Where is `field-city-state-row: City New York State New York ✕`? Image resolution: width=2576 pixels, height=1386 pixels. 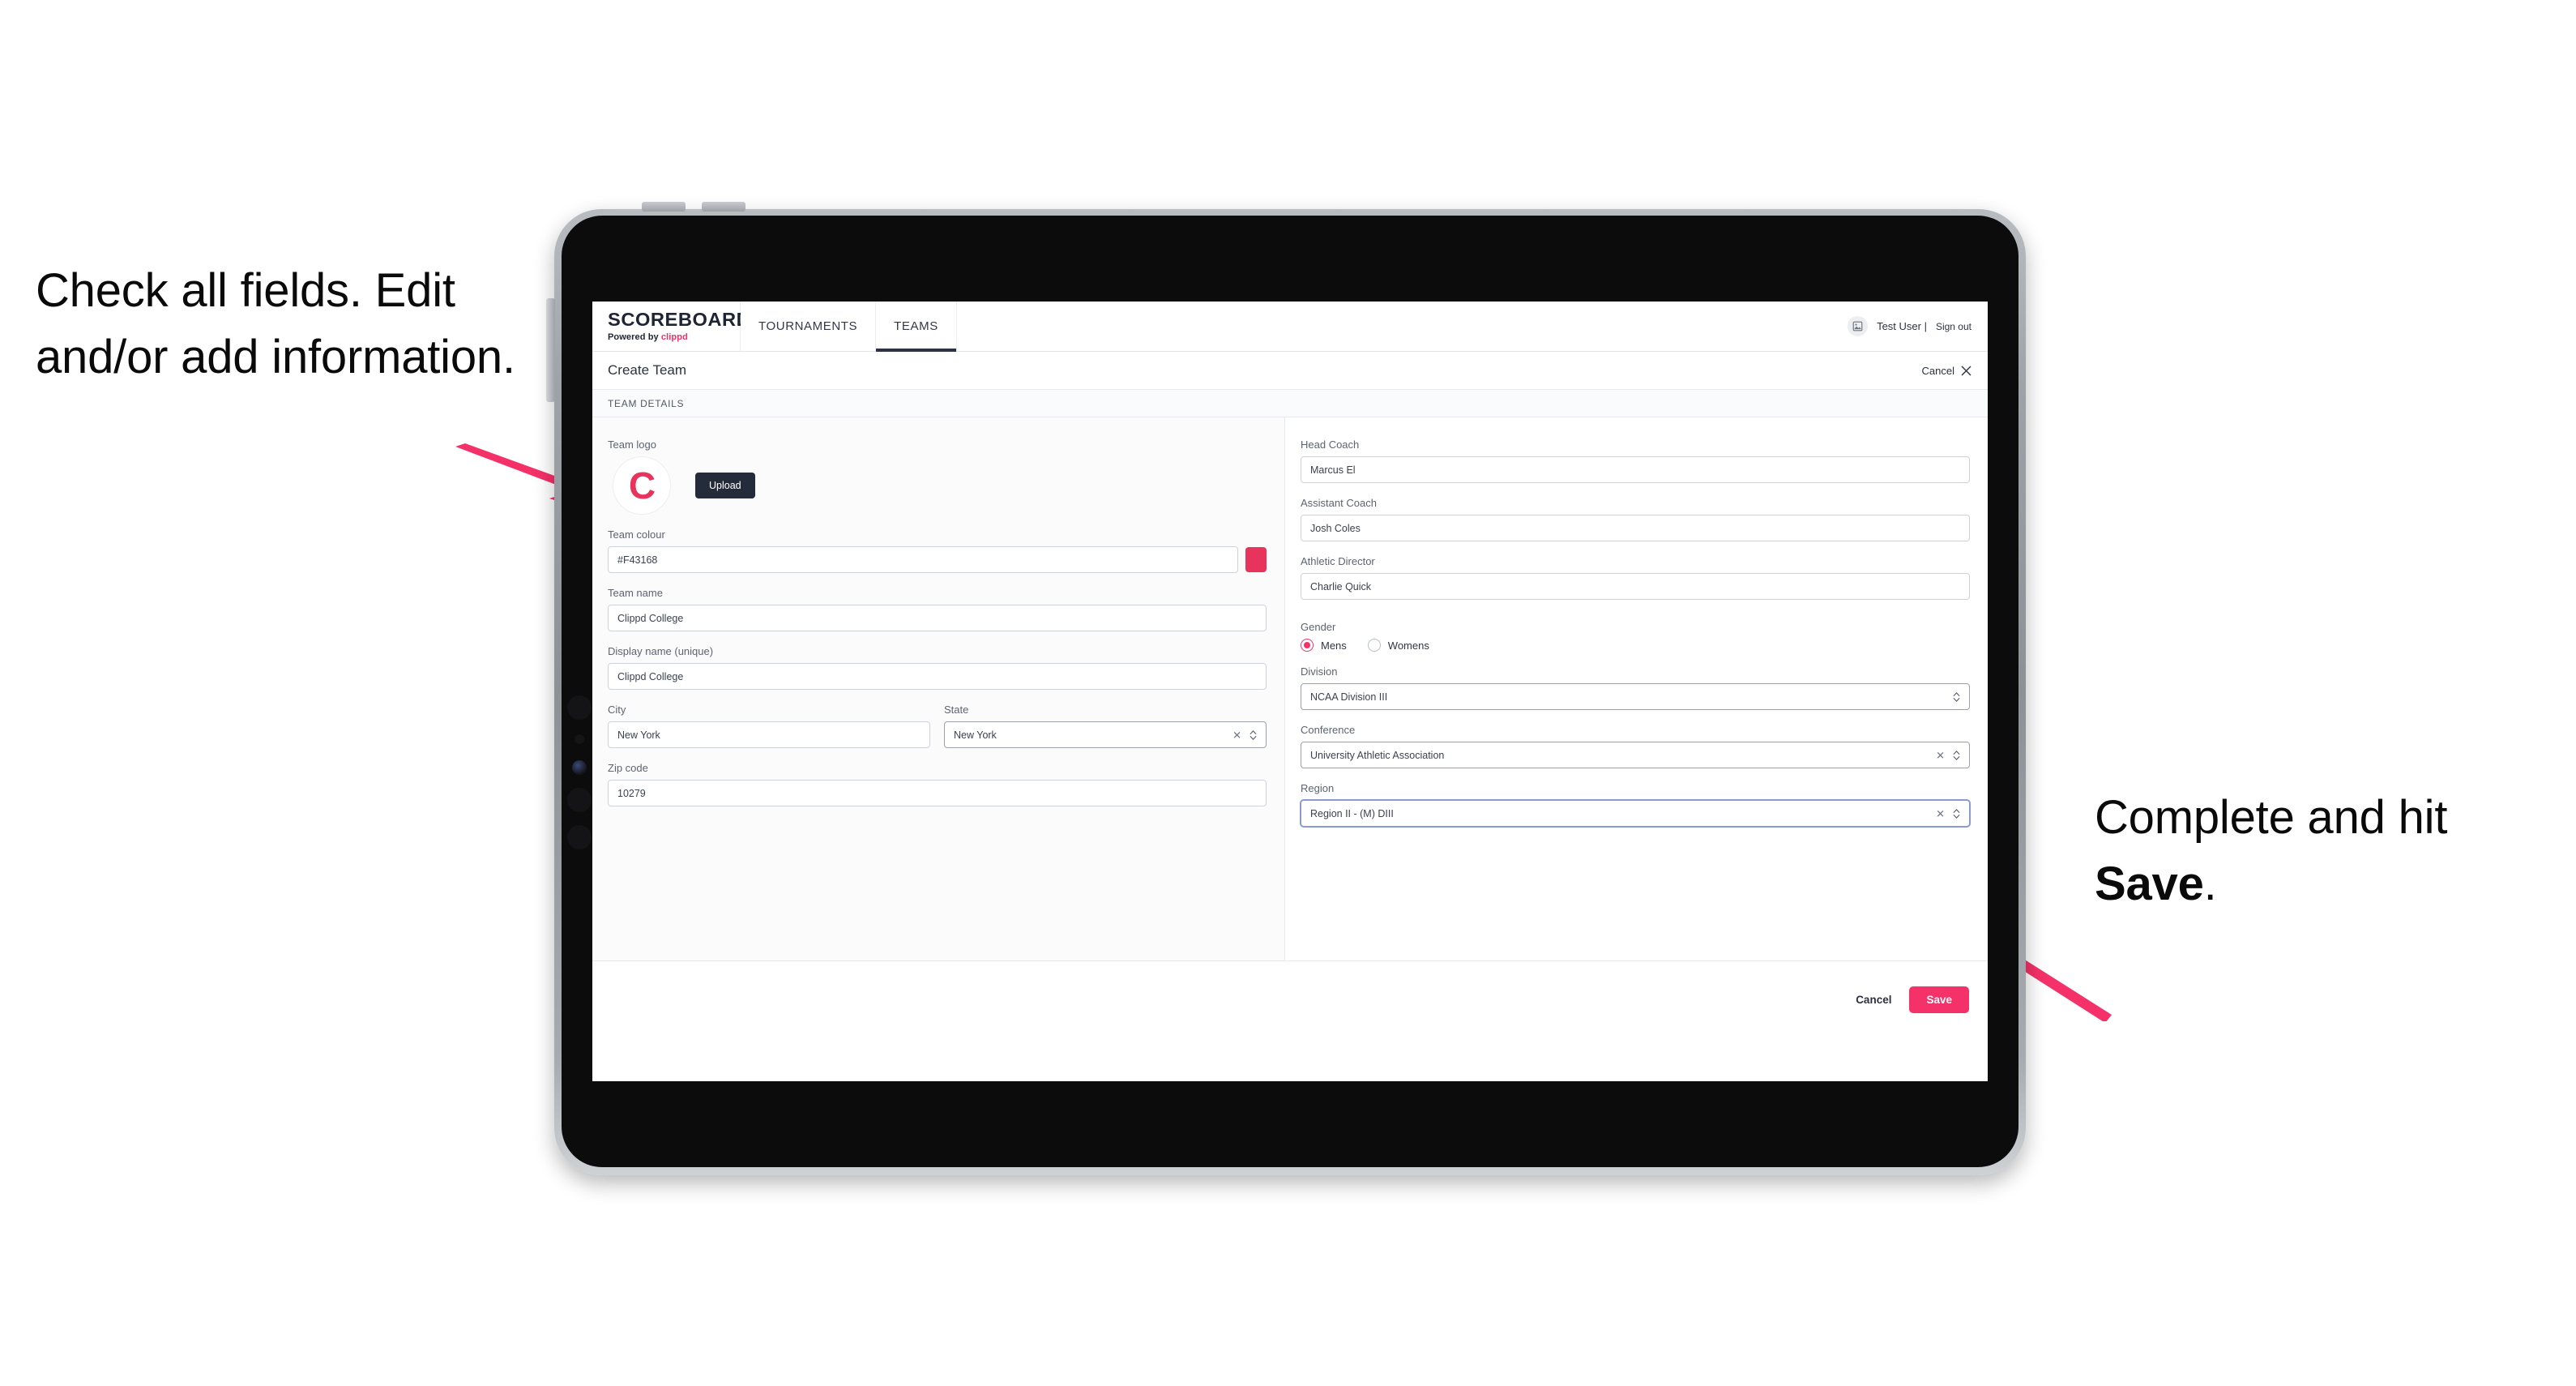
field-city-state-row: City New York State New York ✕ is located at coordinates (937, 726).